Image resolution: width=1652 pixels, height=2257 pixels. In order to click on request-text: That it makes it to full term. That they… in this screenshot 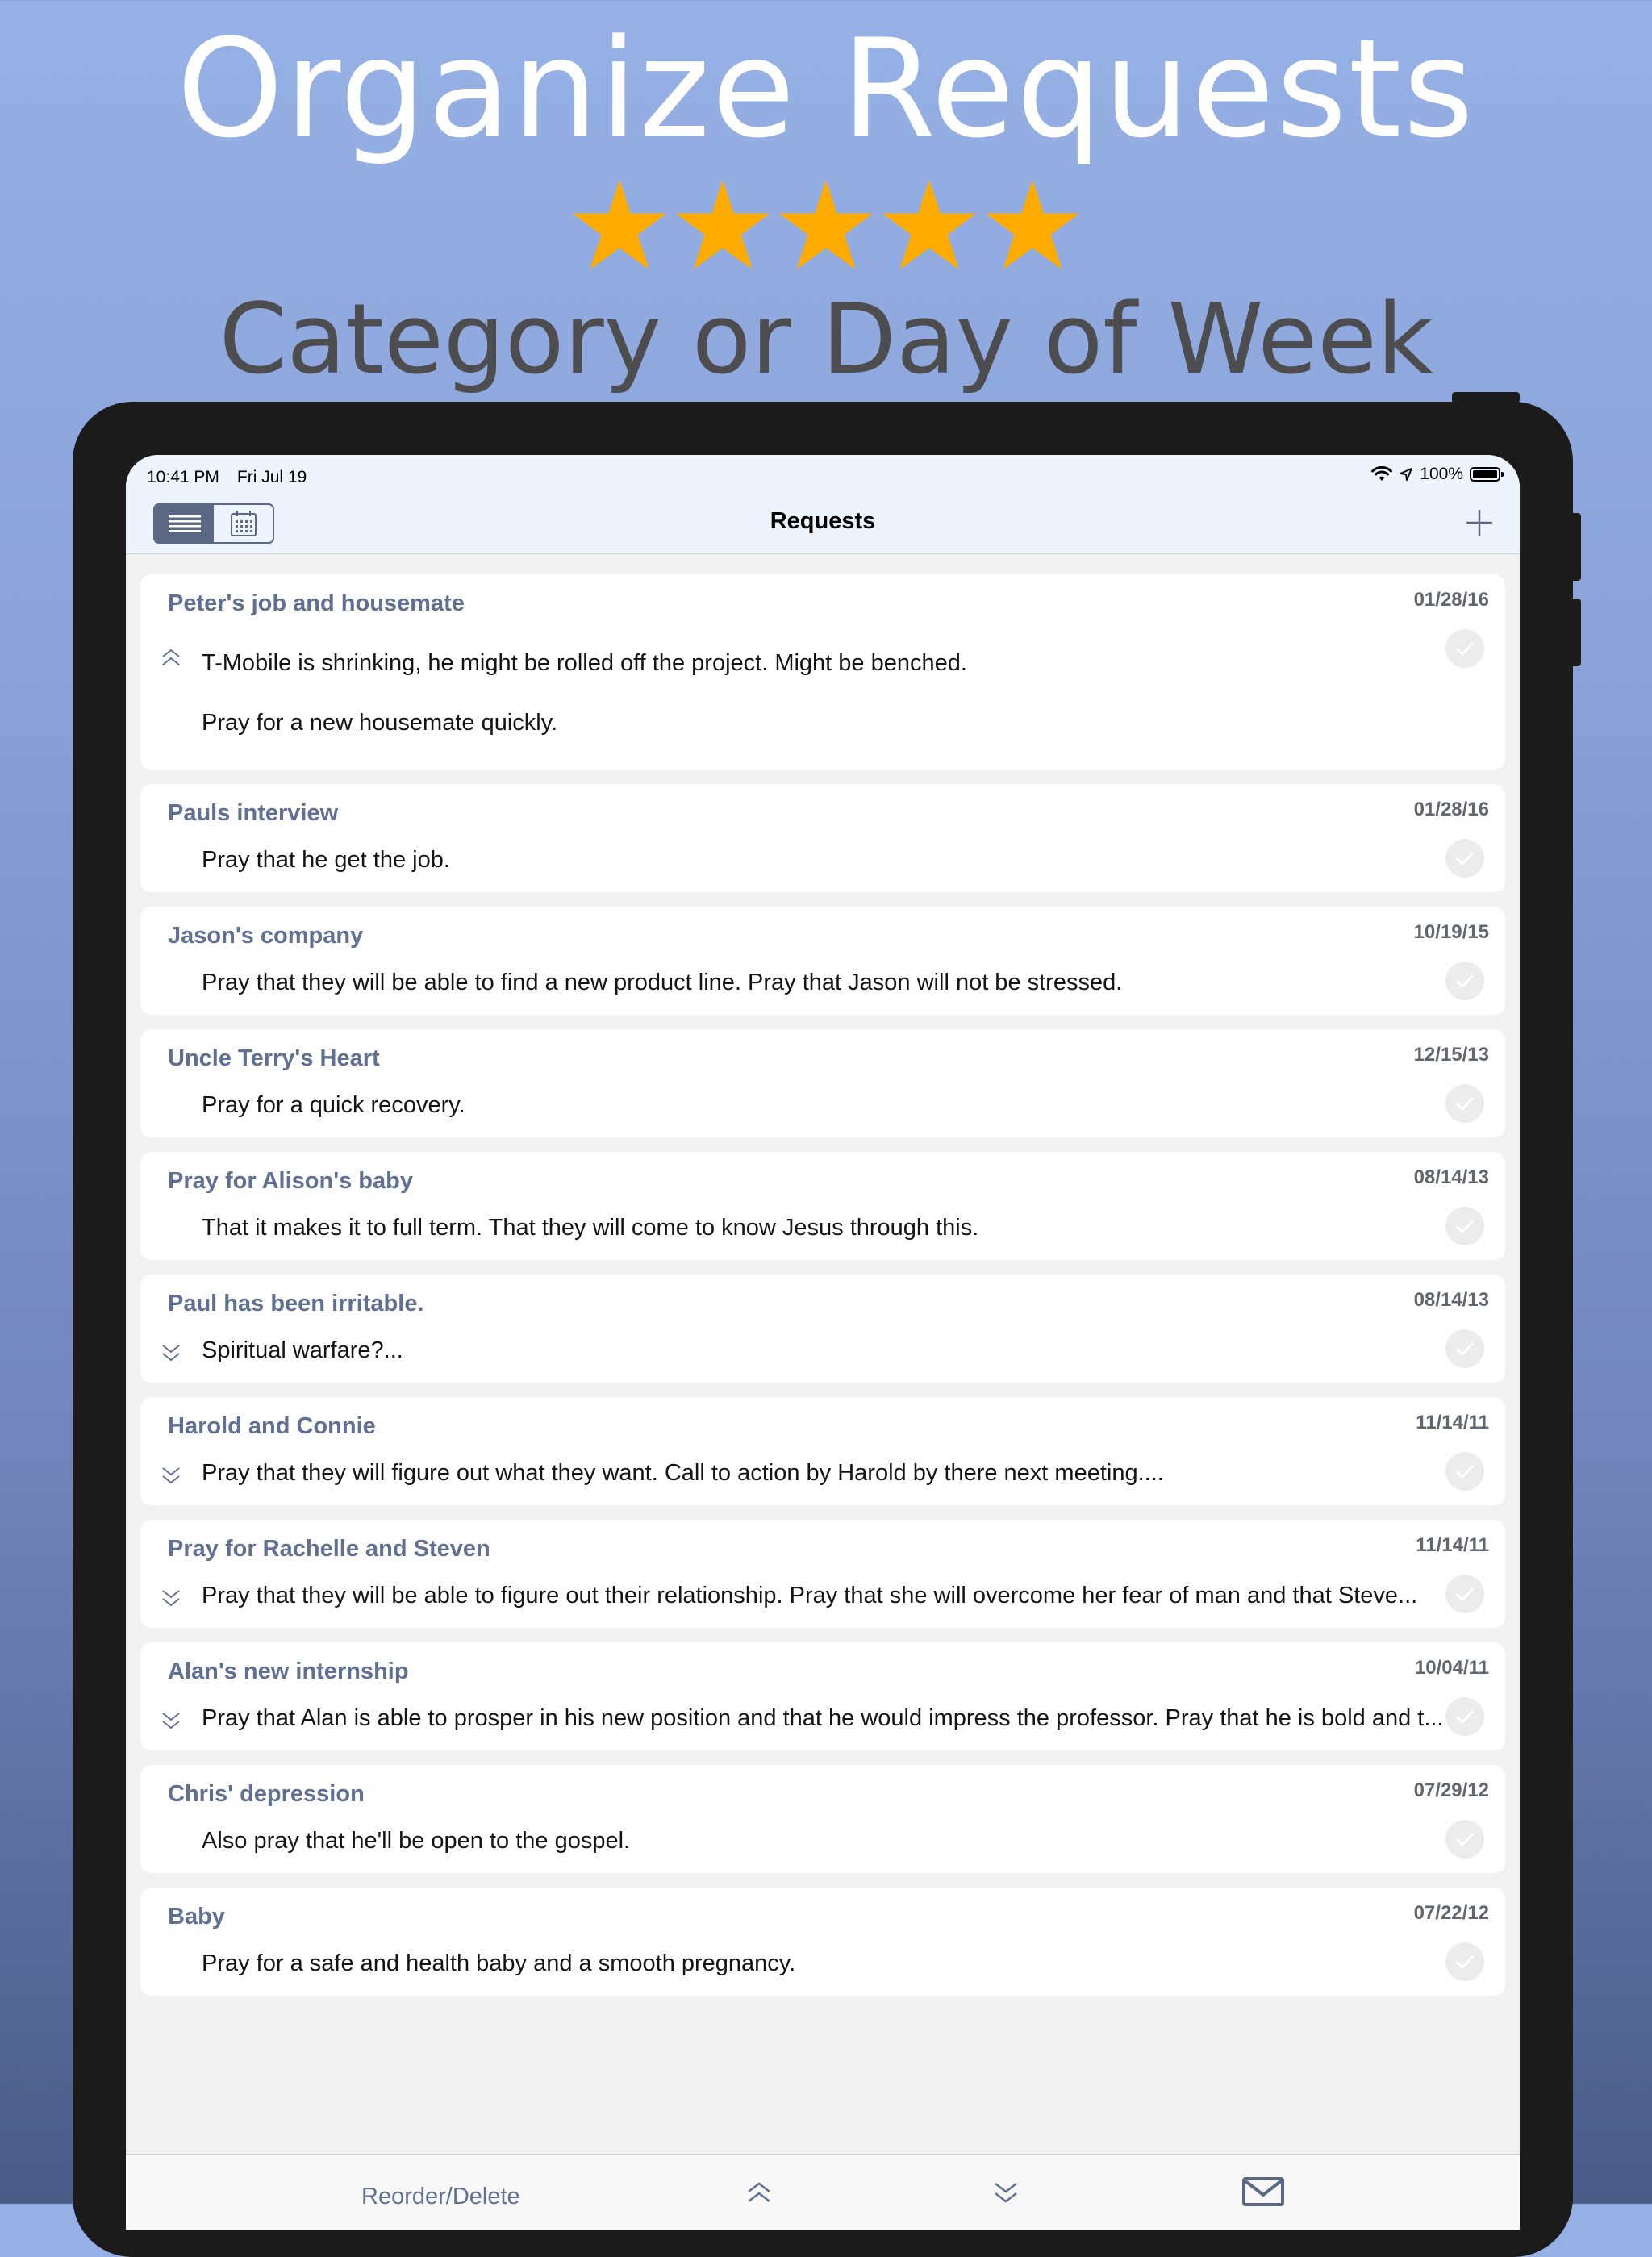, I will do `click(591, 1228)`.